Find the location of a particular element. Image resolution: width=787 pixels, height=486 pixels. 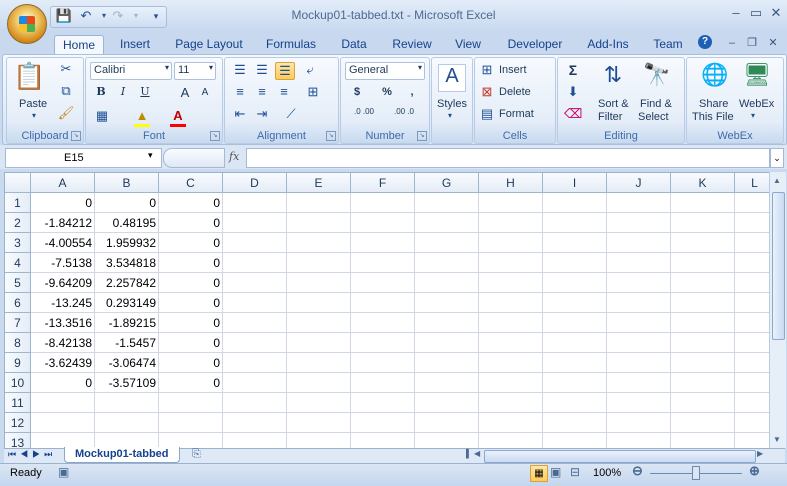

delete-cells-icon: ⊠ is located at coordinates (487, 92).